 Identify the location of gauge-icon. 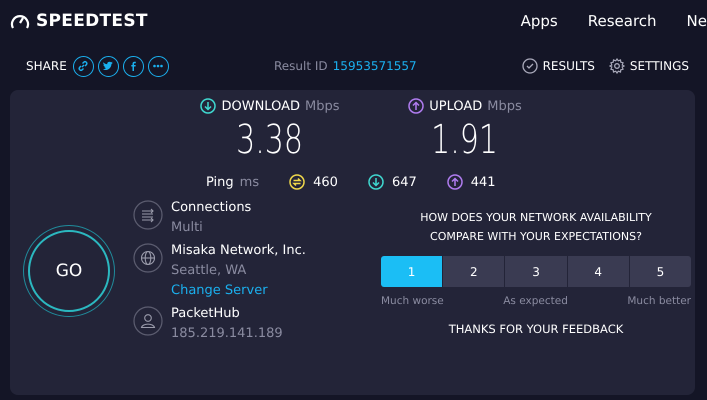
(20, 21).